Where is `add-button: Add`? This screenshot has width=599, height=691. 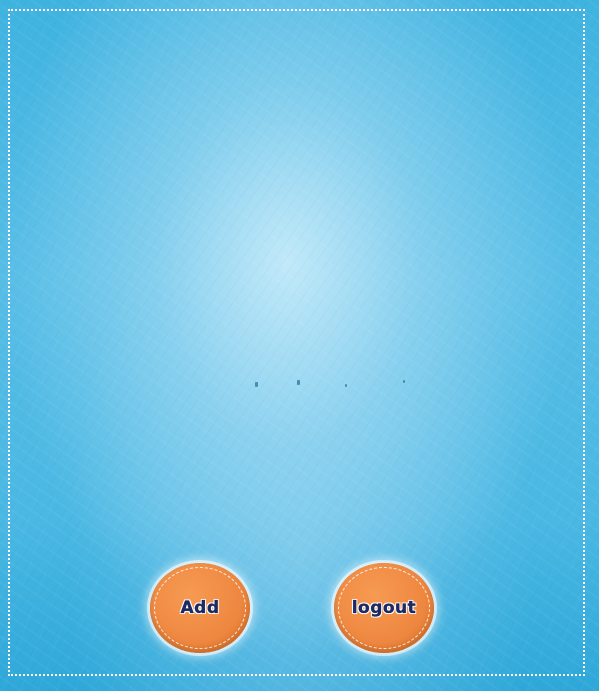 add-button: Add is located at coordinates (200, 608).